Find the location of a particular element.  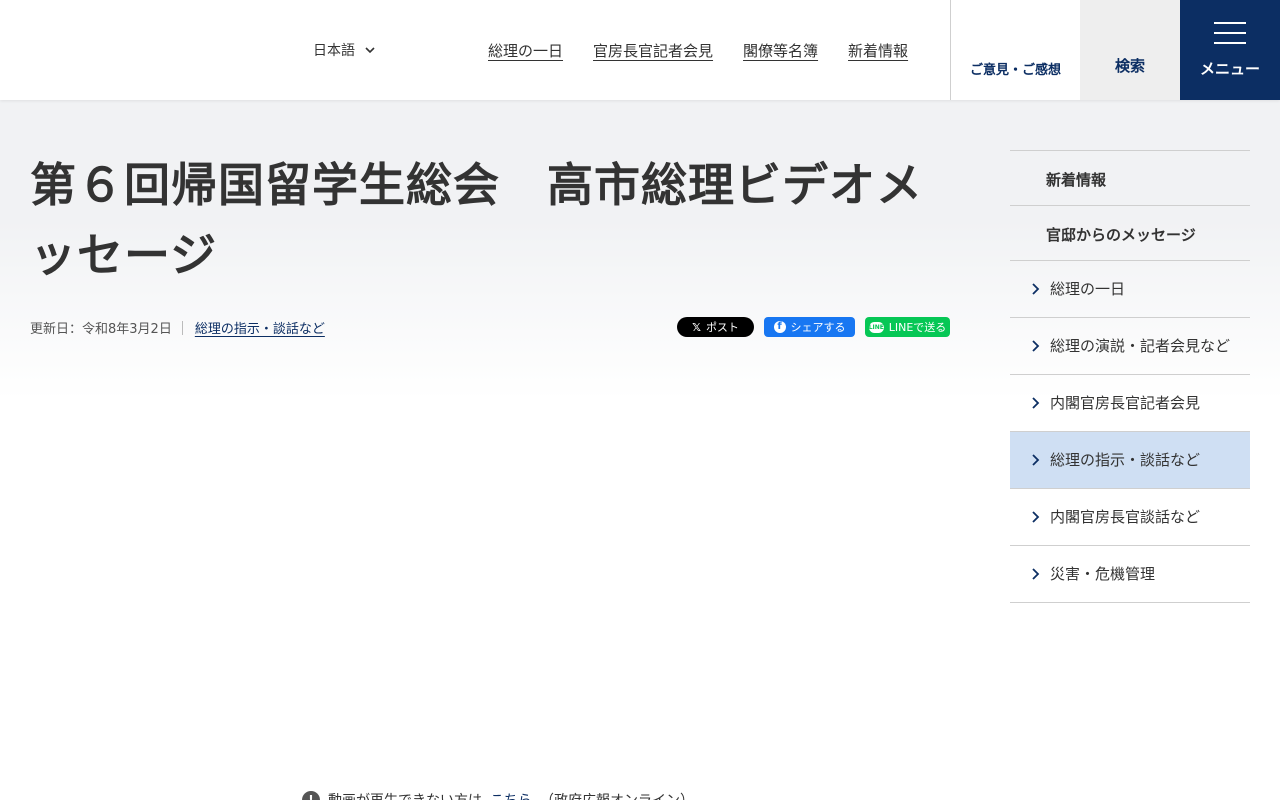

updated-date: 更新日：令和8年3月2日 is located at coordinates (101, 329).